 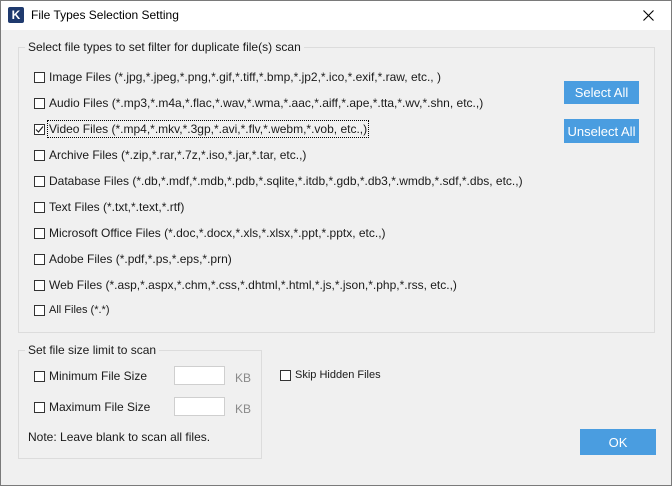 I want to click on file-type-checkbox-video, so click(x=39, y=129).